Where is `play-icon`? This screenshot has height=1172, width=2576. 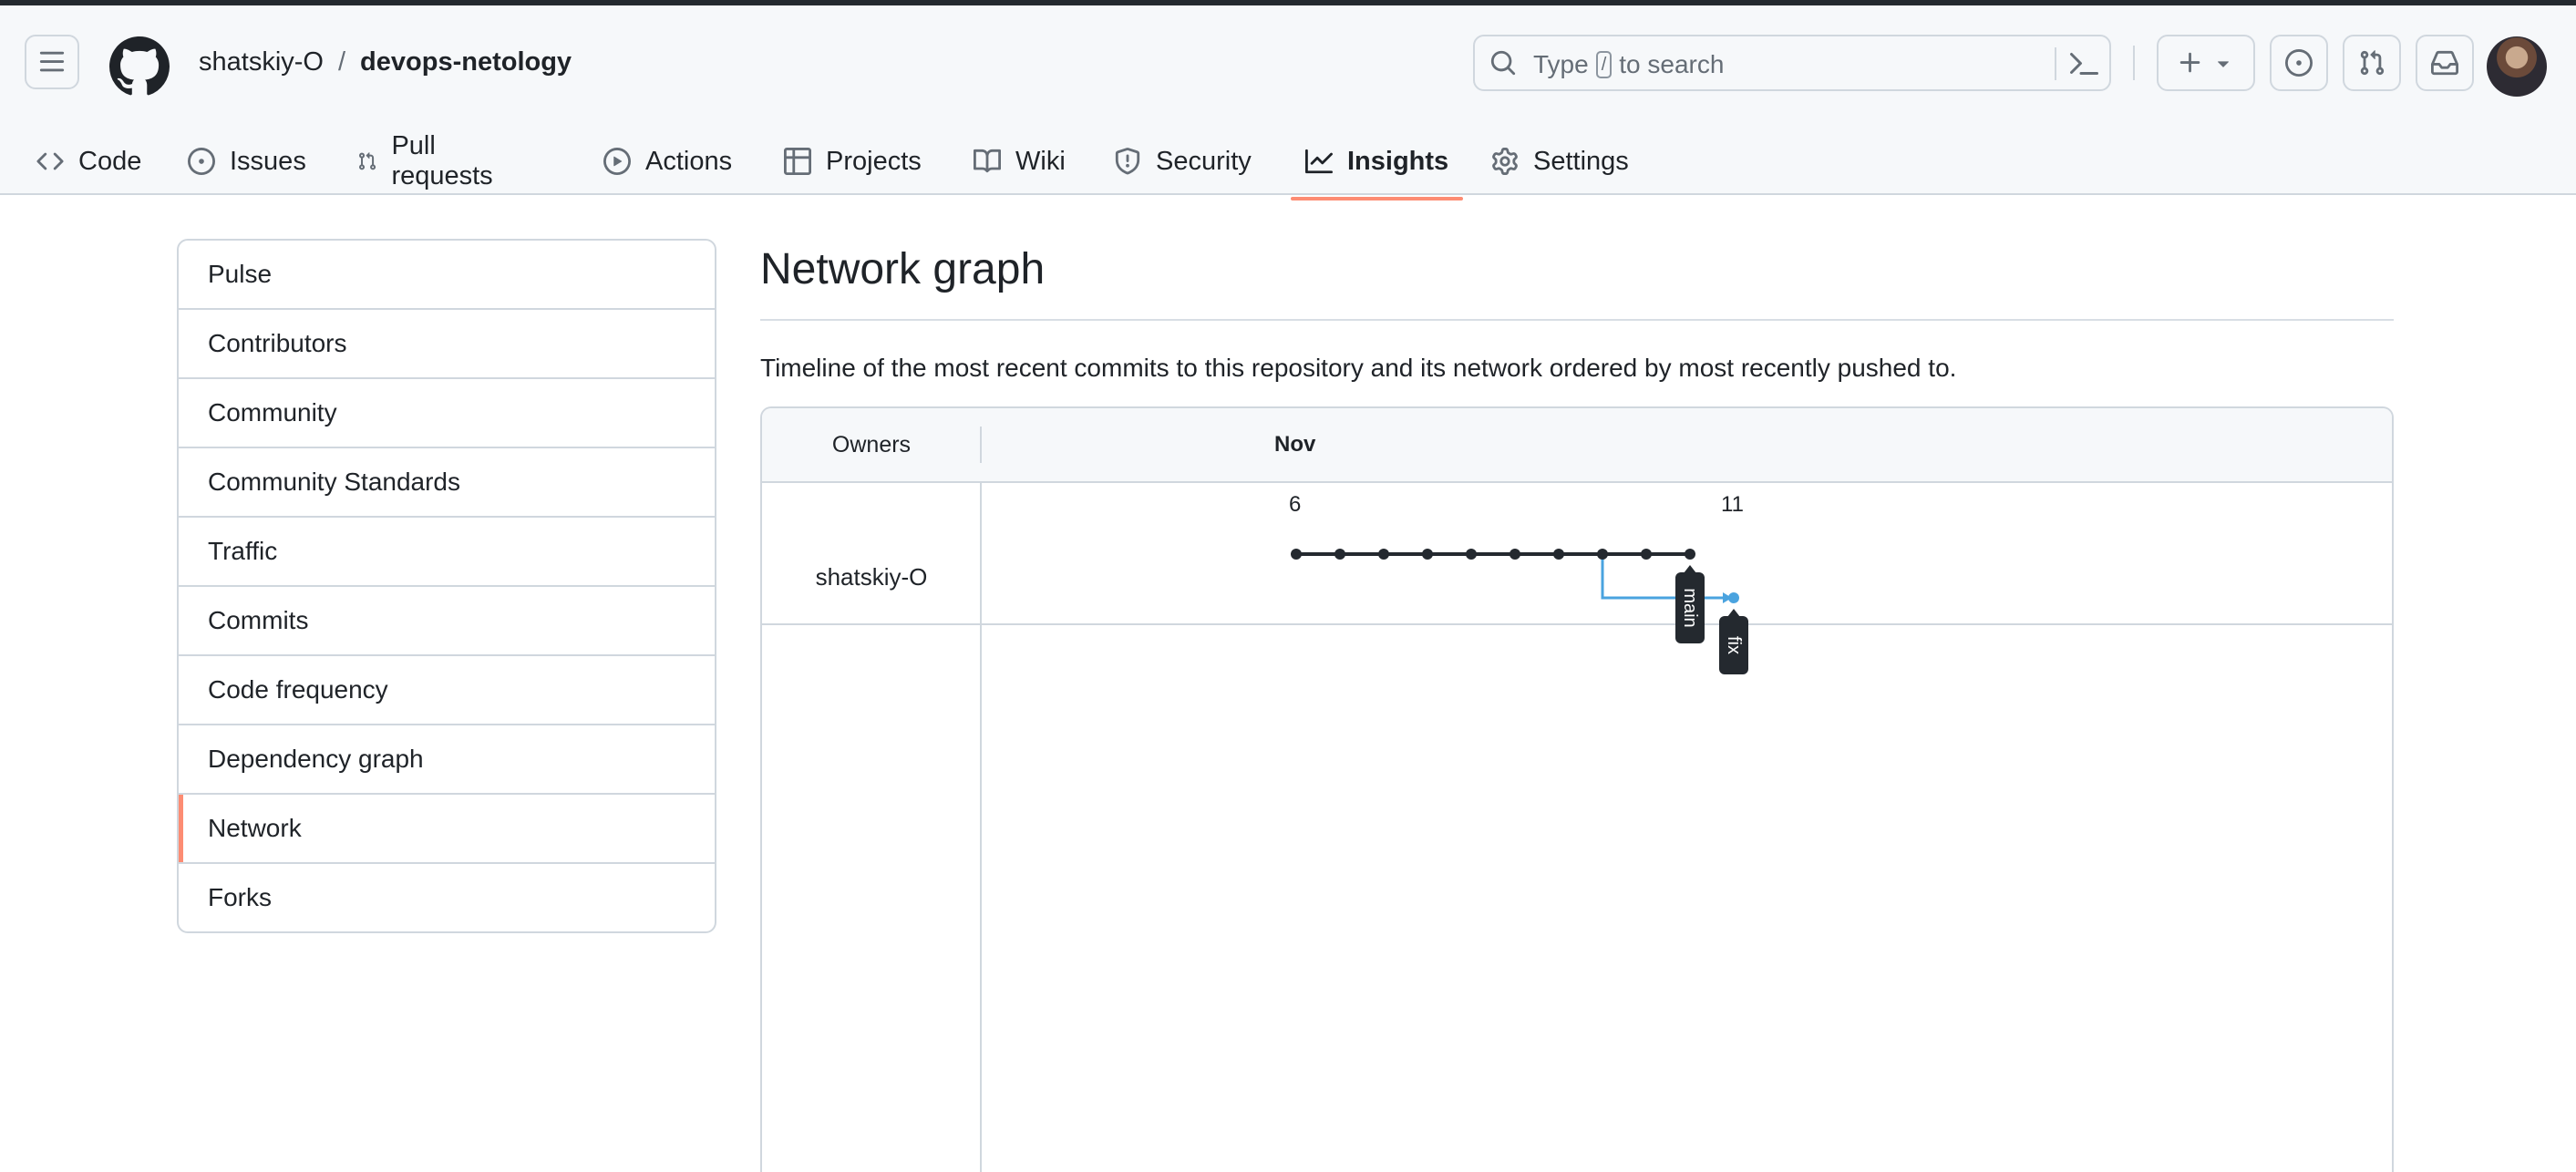 play-icon is located at coordinates (617, 161).